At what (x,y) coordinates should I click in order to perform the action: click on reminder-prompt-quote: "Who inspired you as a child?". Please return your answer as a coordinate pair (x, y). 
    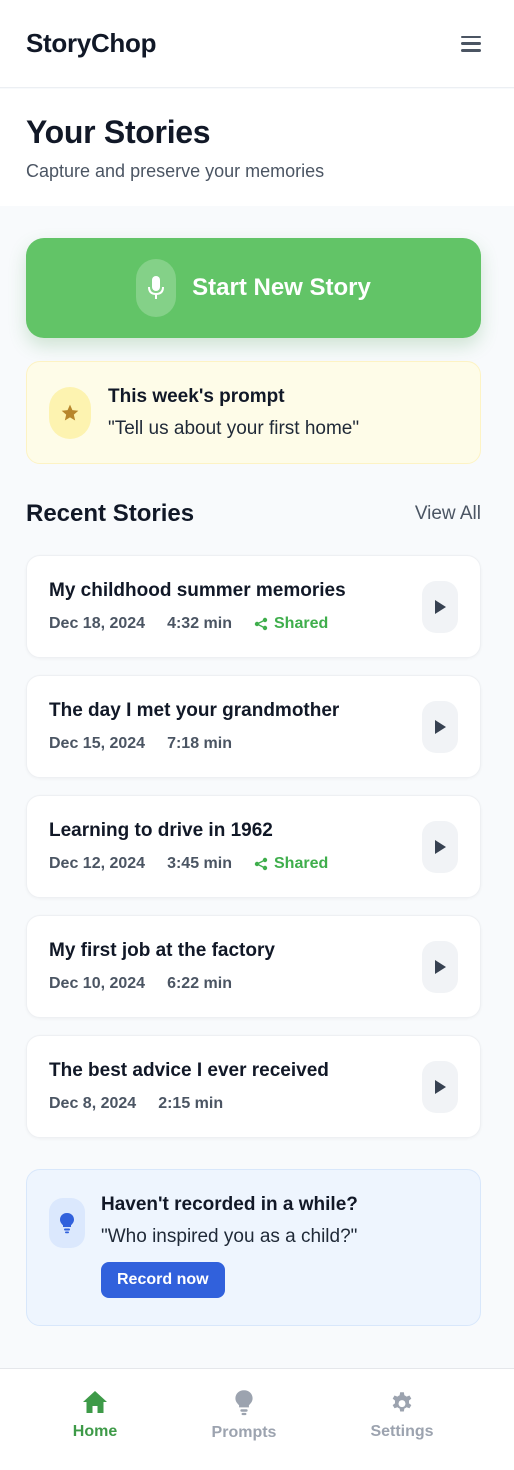
    Looking at the image, I should click on (229, 1236).